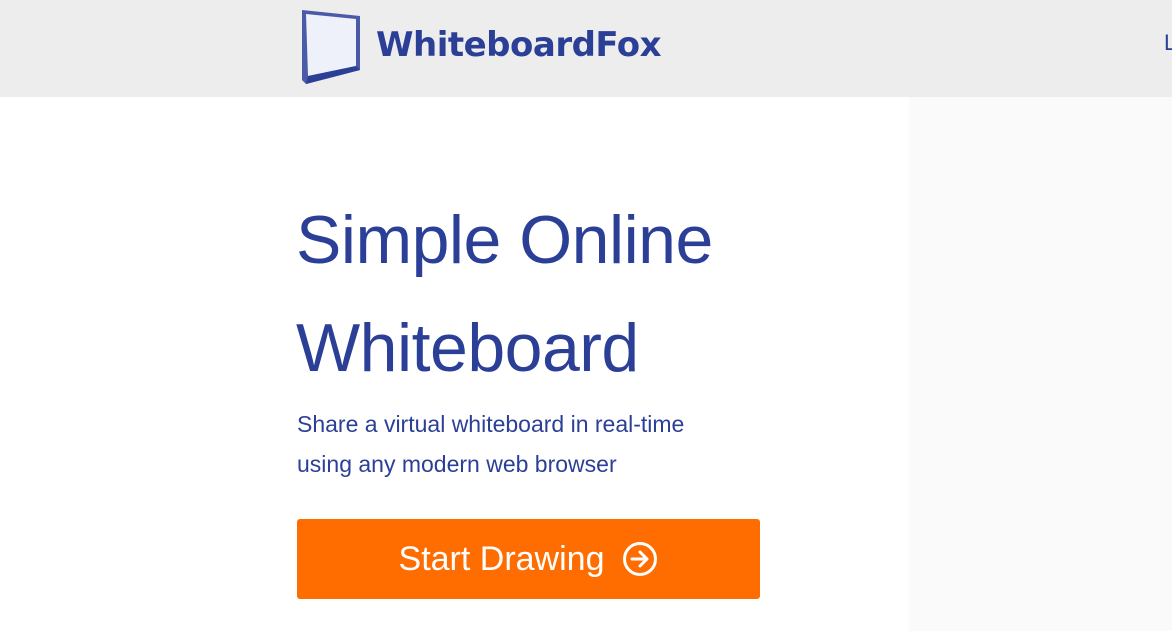  Describe the element at coordinates (501, 558) in the screenshot. I see `start-drawing-label: Start Drawing` at that location.